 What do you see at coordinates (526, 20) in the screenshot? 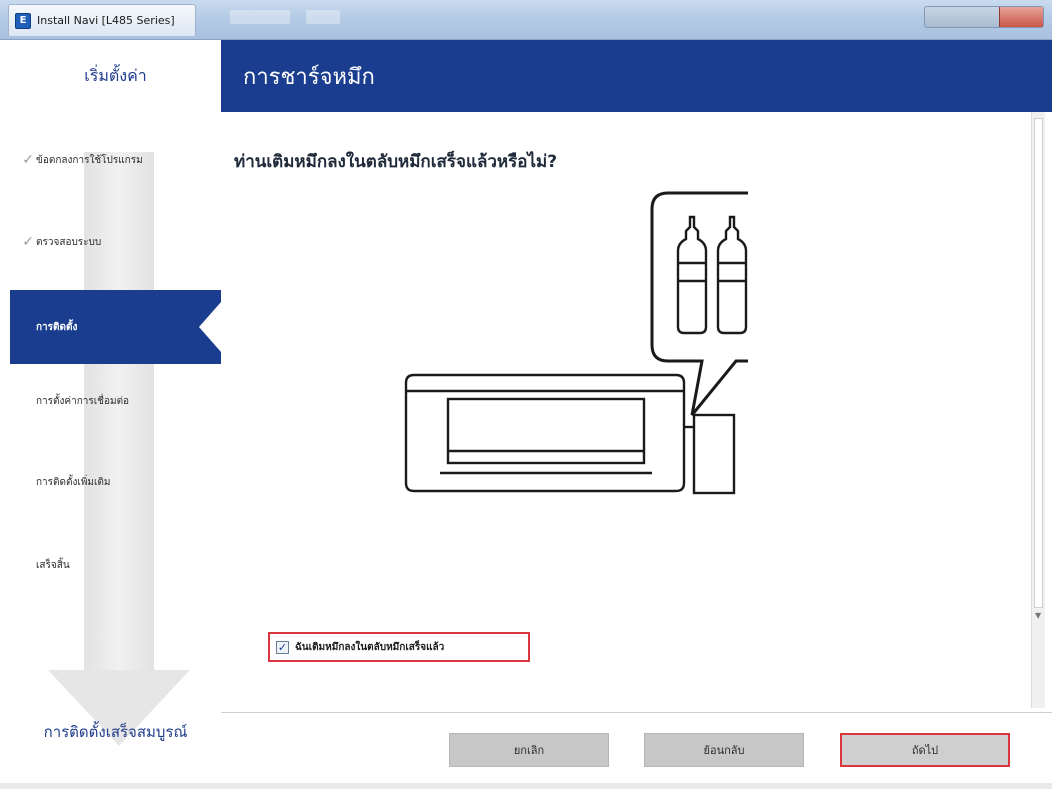
I see `window-titlebar: E Install Navi [L485 Series]` at bounding box center [526, 20].